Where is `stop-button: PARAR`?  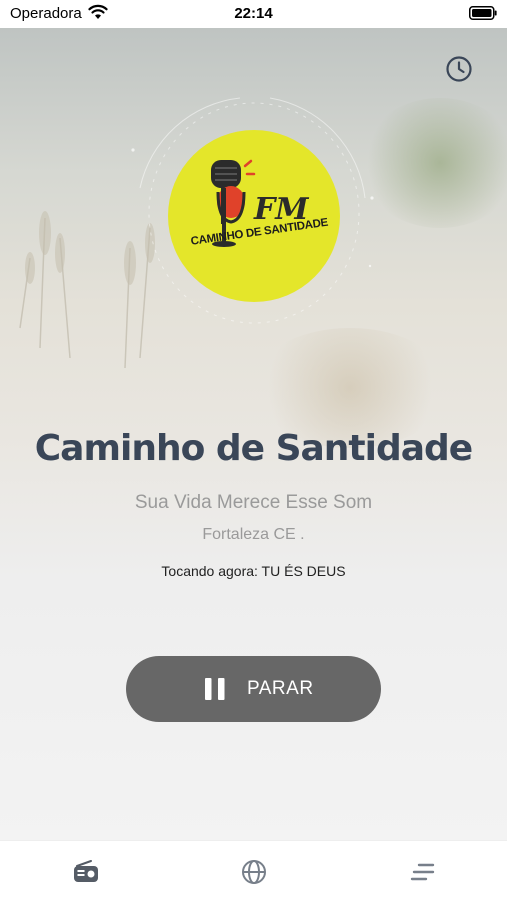
stop-button: PARAR is located at coordinates (253, 689).